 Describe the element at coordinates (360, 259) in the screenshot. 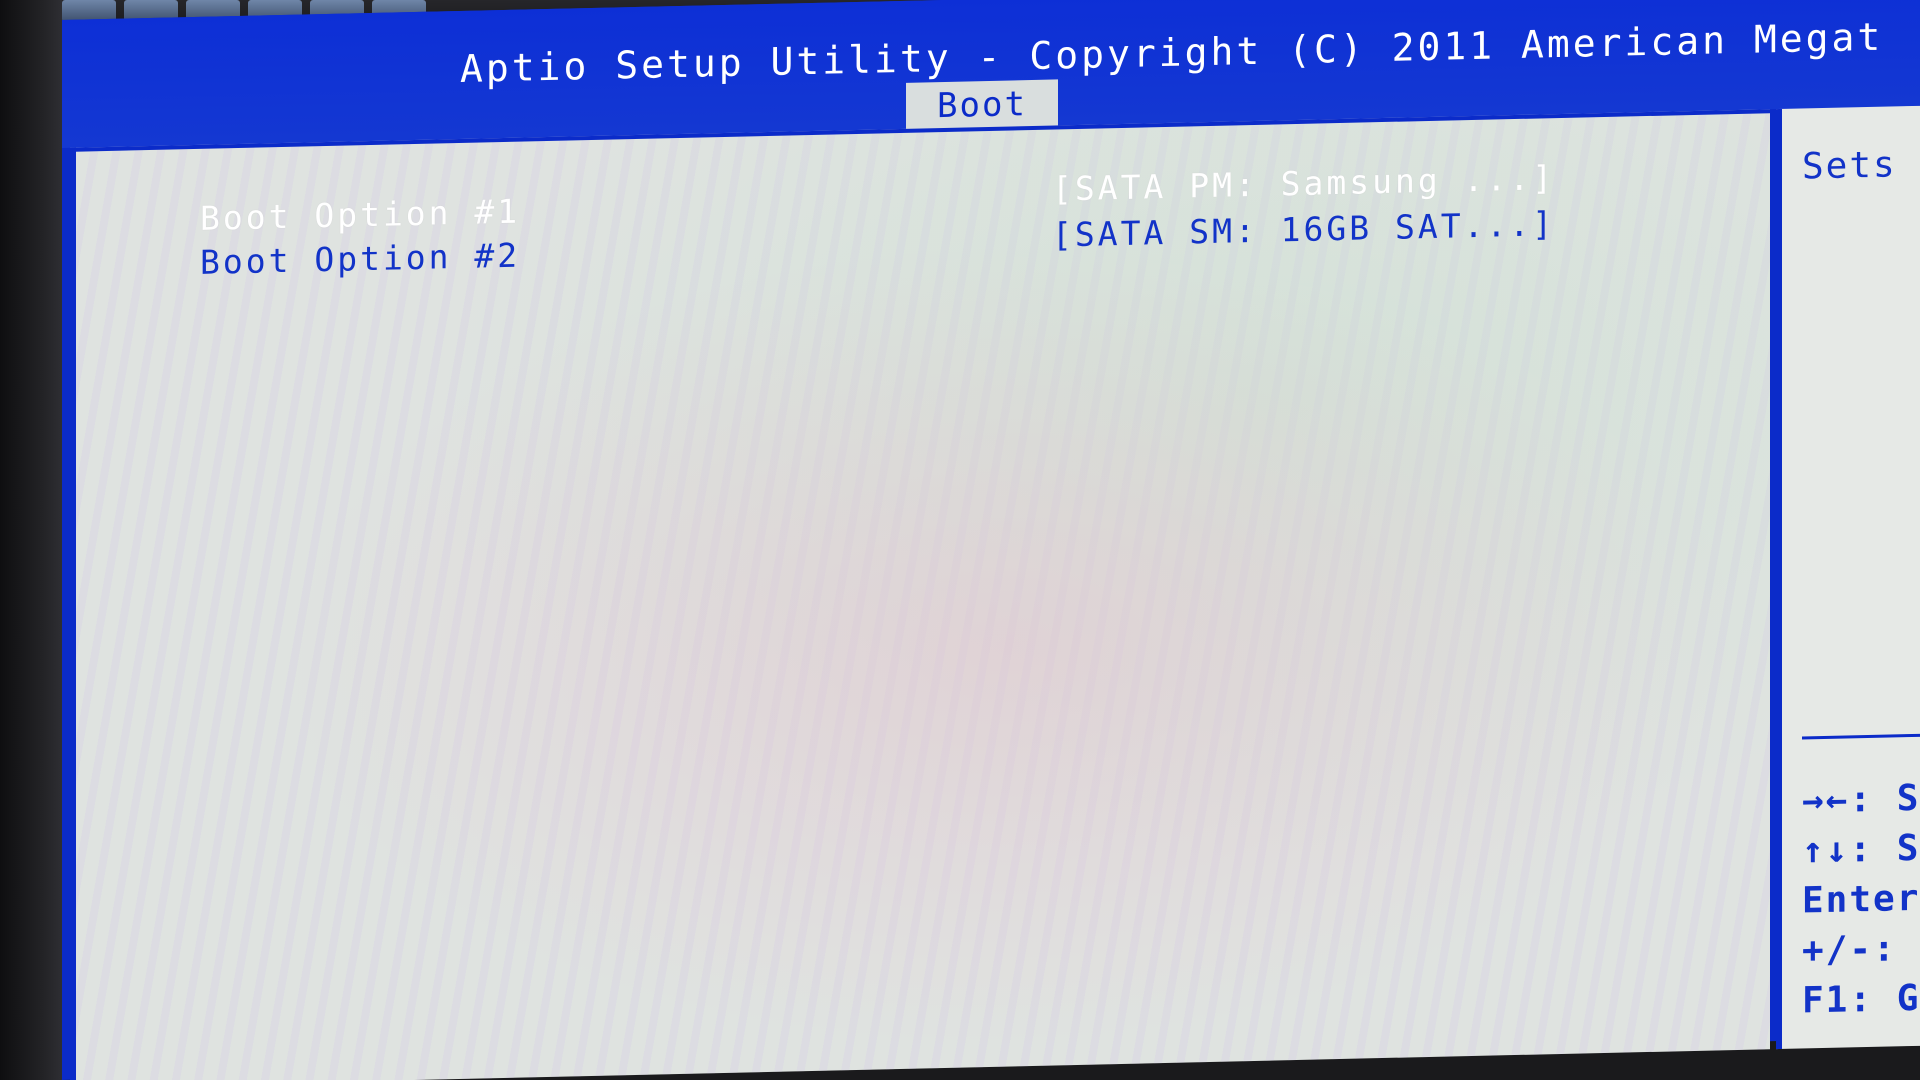

I see `boot-option-2-label: Boot Option #2` at that location.